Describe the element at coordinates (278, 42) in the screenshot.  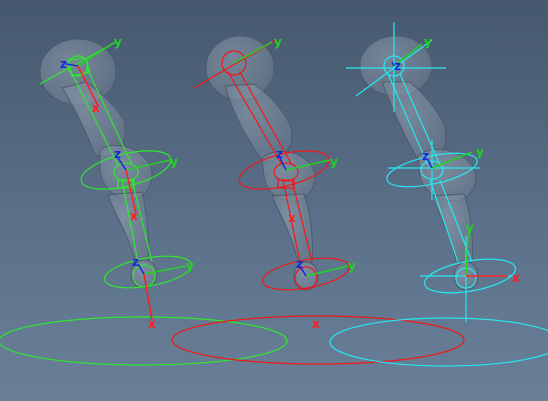
I see `red-top-y-label: y` at that location.